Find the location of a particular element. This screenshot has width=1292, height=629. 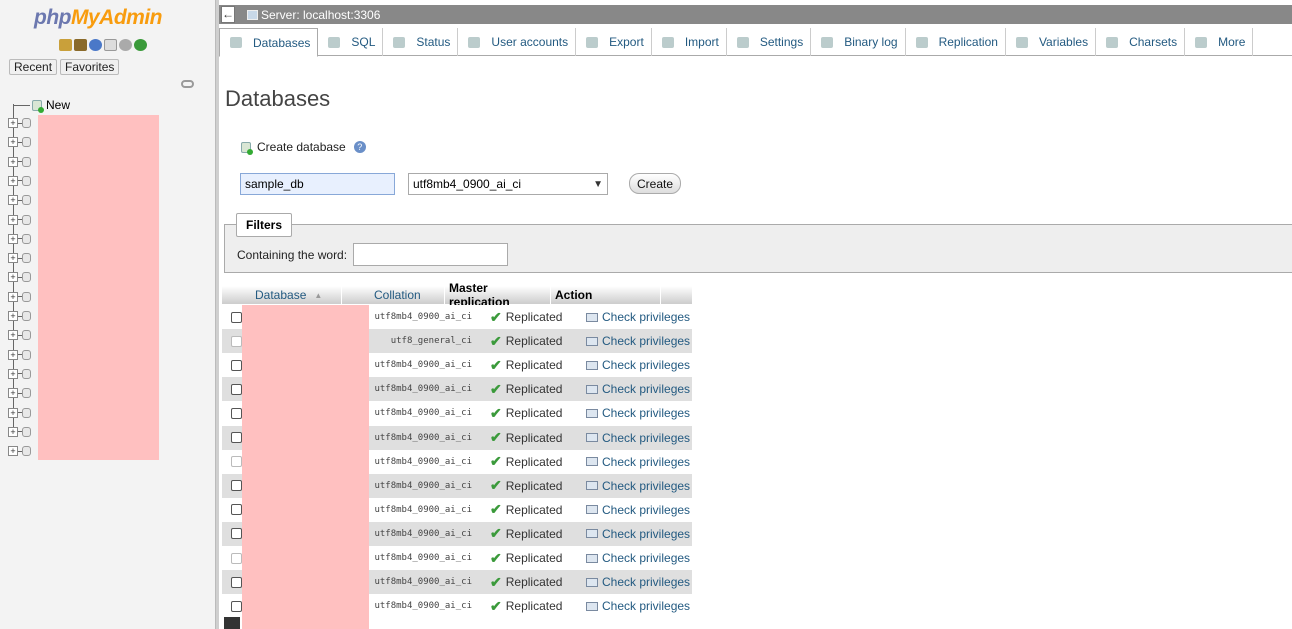

replication-cell: ✔ Replicated is located at coordinates (526, 558).